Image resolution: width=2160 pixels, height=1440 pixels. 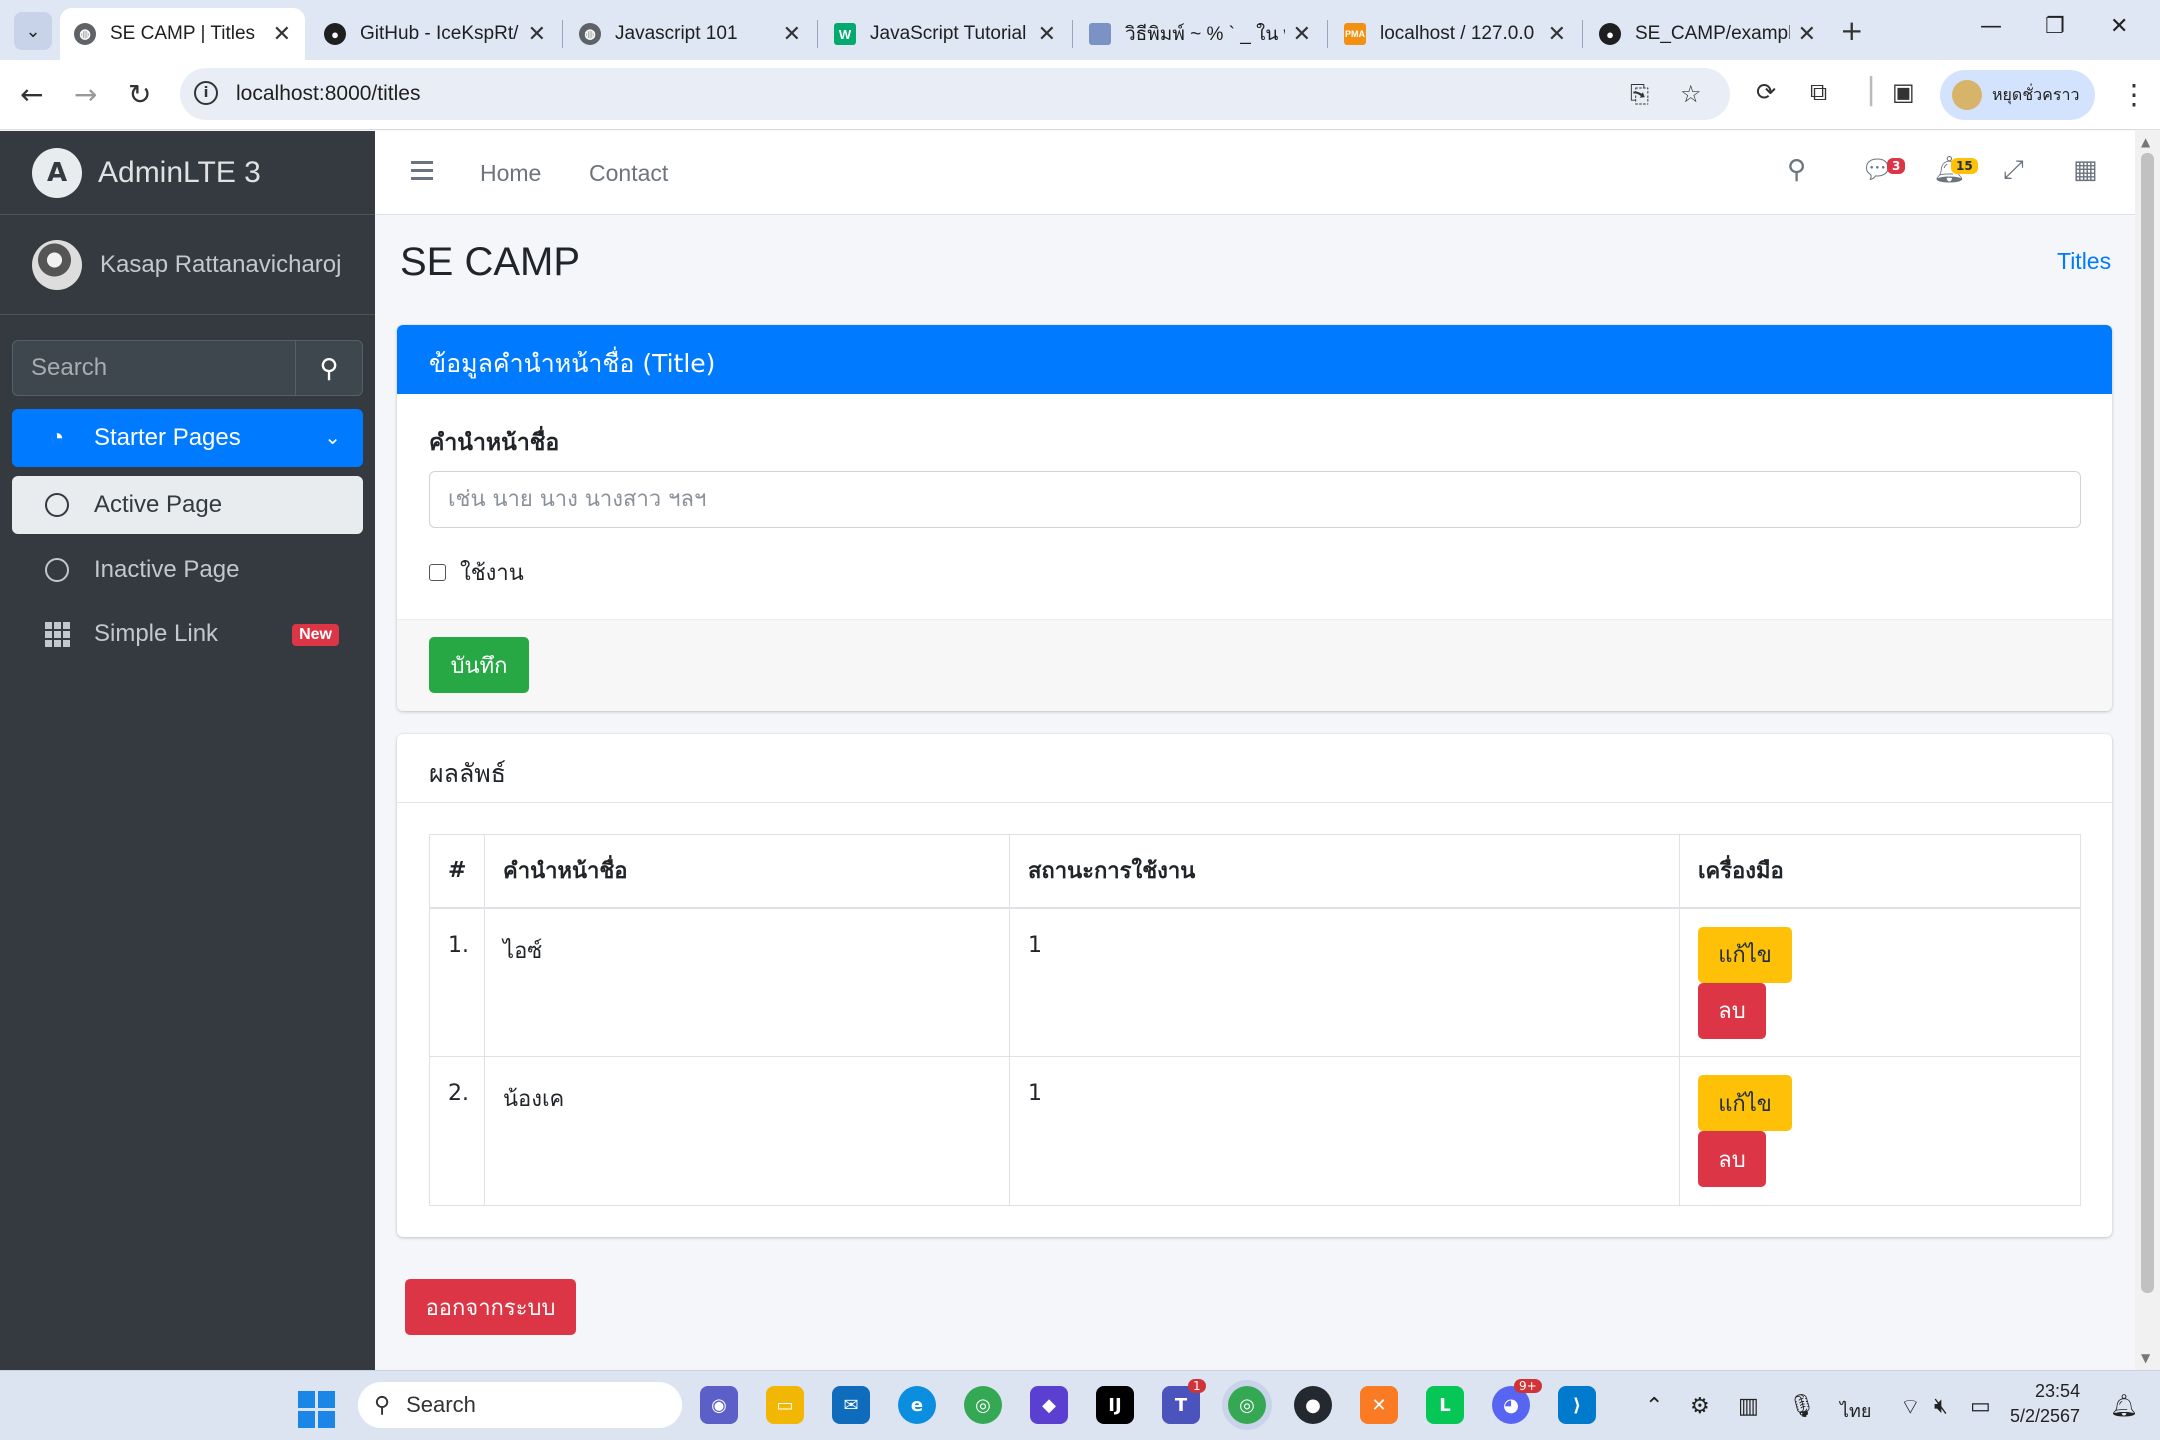 What do you see at coordinates (187, 505) in the screenshot?
I see `sidebar-item-active-page: Active Page` at bounding box center [187, 505].